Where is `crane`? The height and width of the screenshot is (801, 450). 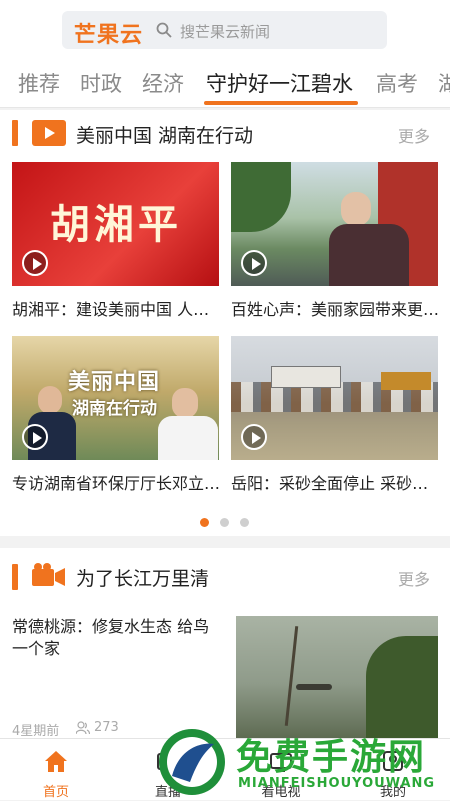 crane is located at coordinates (406, 381).